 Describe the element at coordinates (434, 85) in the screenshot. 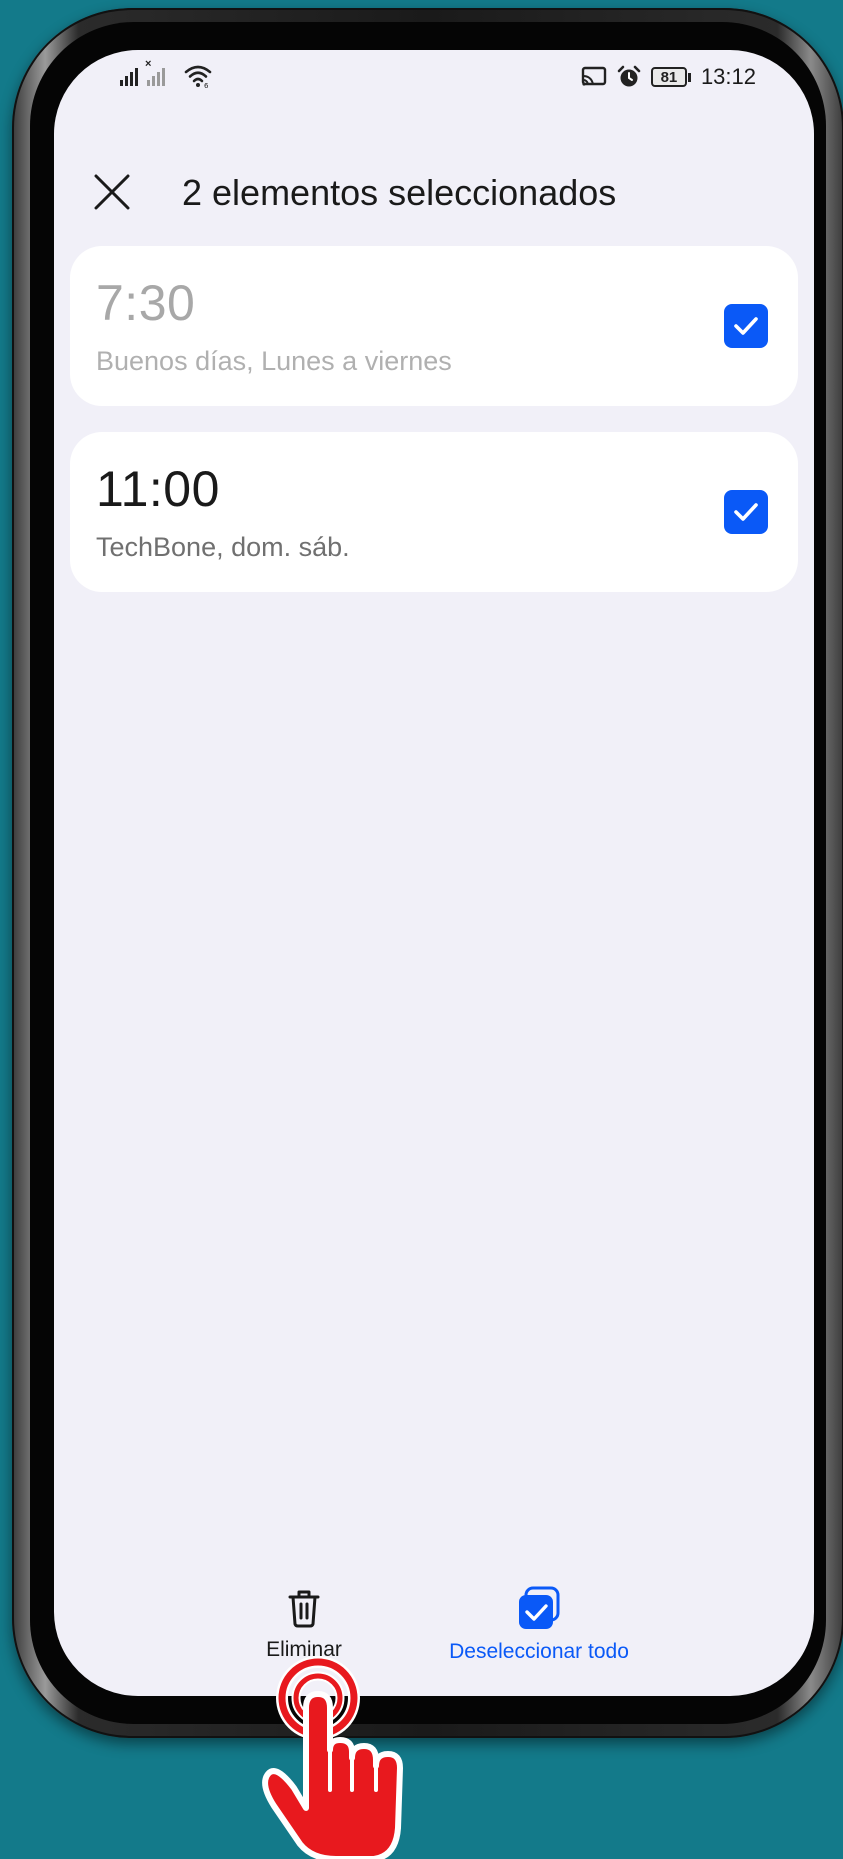

I see `status-bar: × 6 81 13:12` at that location.